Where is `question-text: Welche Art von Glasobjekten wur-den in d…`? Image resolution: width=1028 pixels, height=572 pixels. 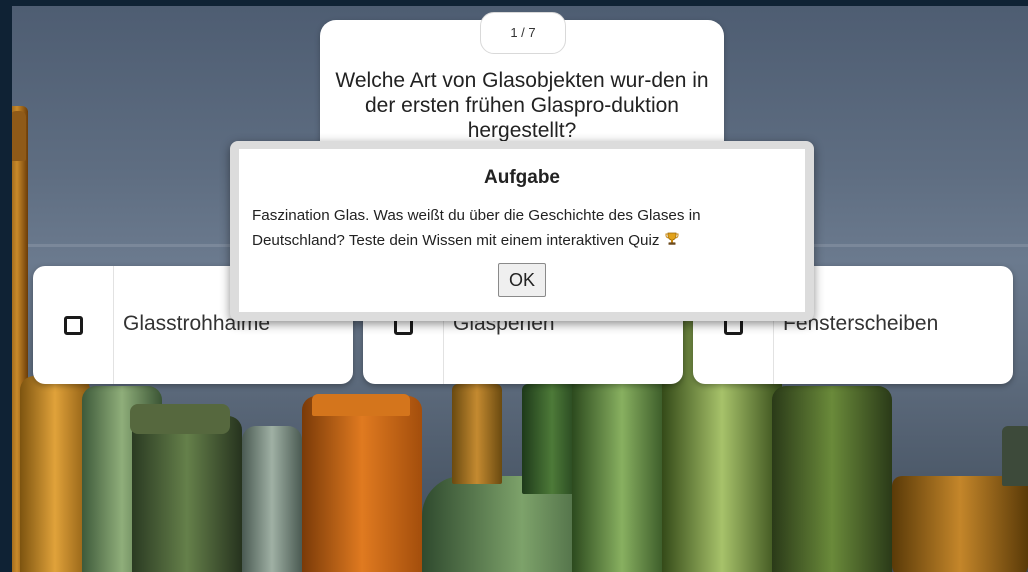
question-text: Welche Art von Glasobjekten wur-den in d… is located at coordinates (522, 105).